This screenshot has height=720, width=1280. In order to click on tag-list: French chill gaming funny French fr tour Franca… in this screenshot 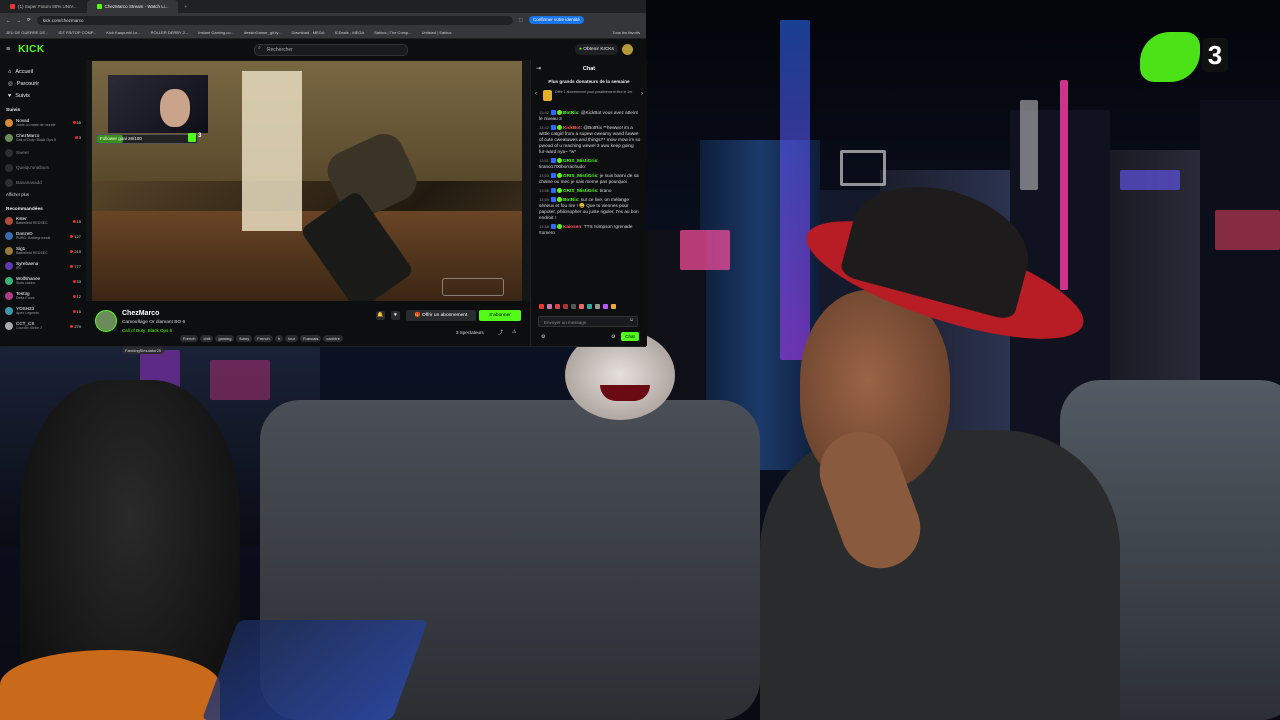, I will do `click(291, 340)`.